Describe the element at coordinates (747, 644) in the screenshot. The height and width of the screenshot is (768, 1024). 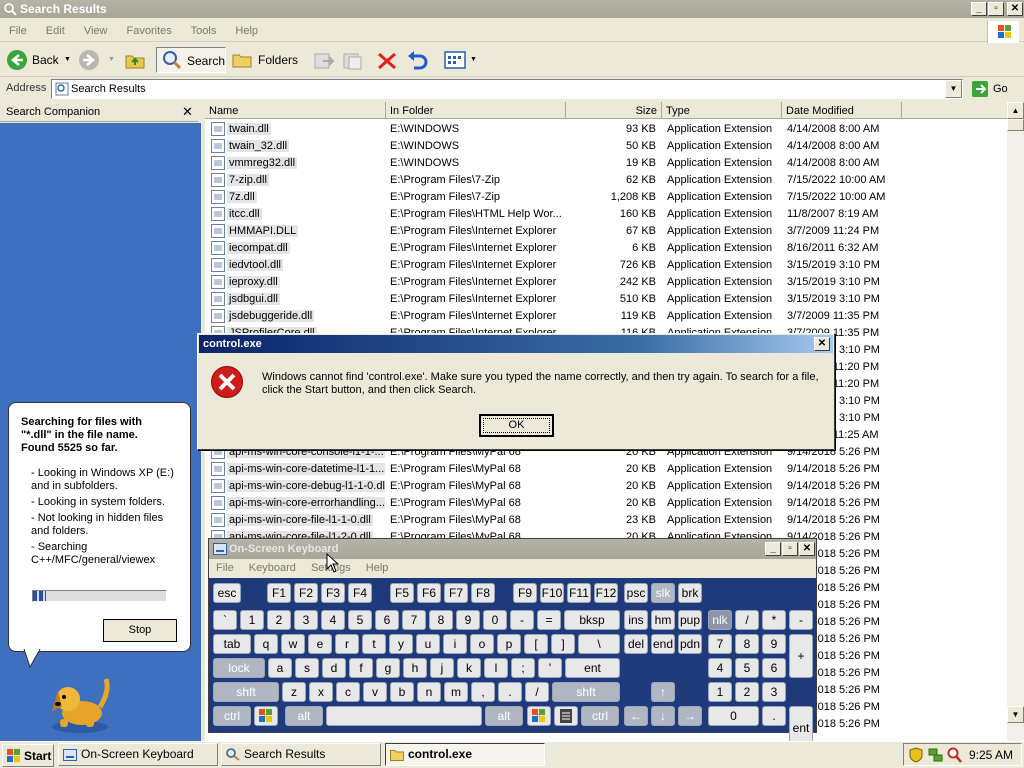
I see `key-2-18: 8` at that location.